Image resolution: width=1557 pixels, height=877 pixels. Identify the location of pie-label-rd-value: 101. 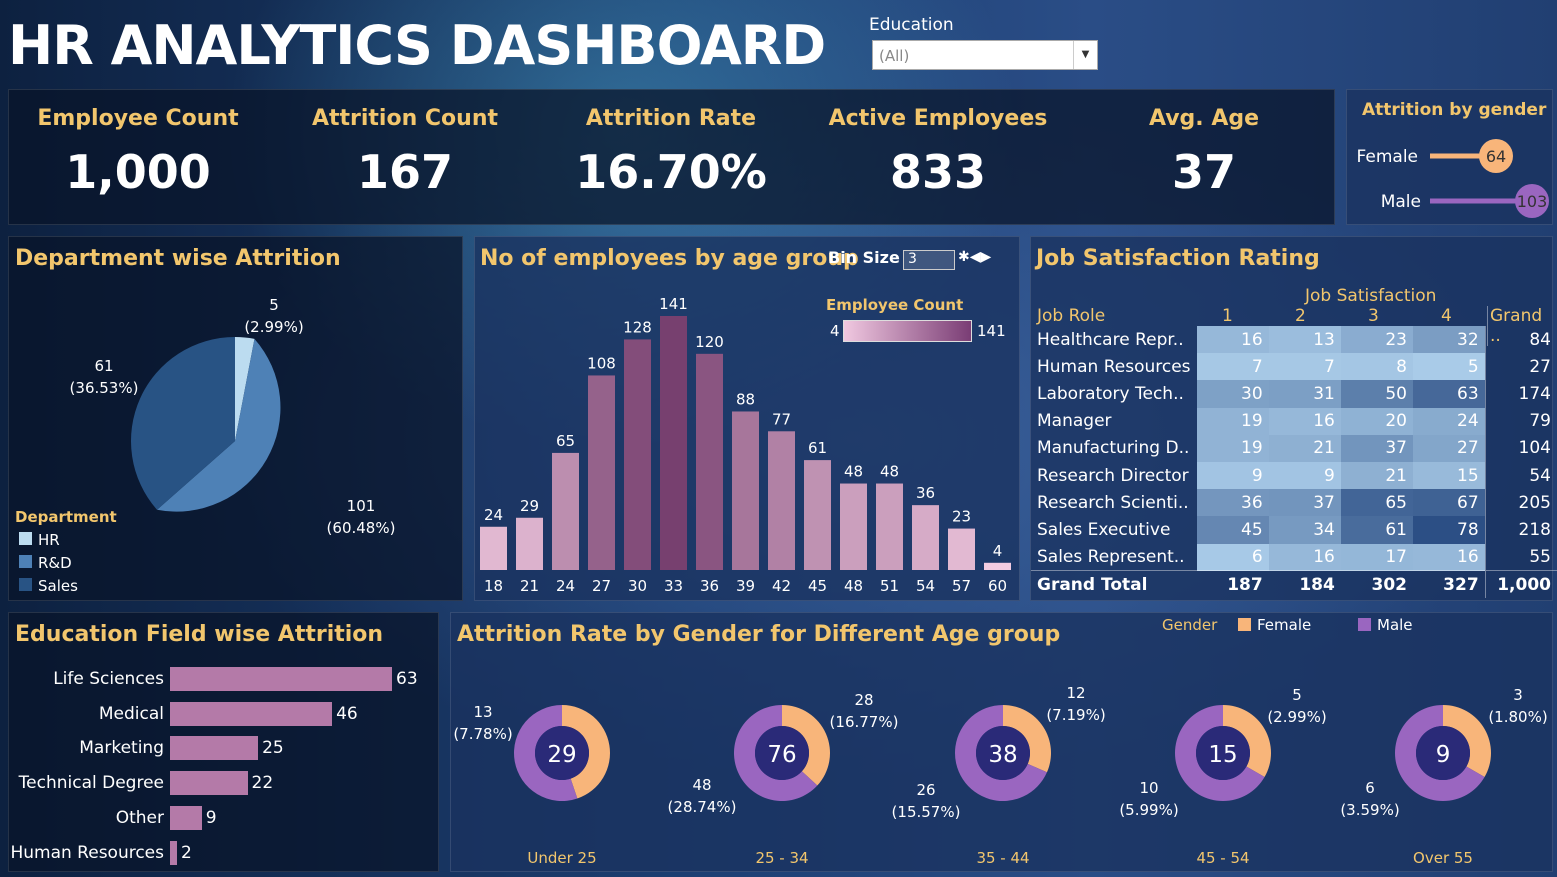
(361, 506).